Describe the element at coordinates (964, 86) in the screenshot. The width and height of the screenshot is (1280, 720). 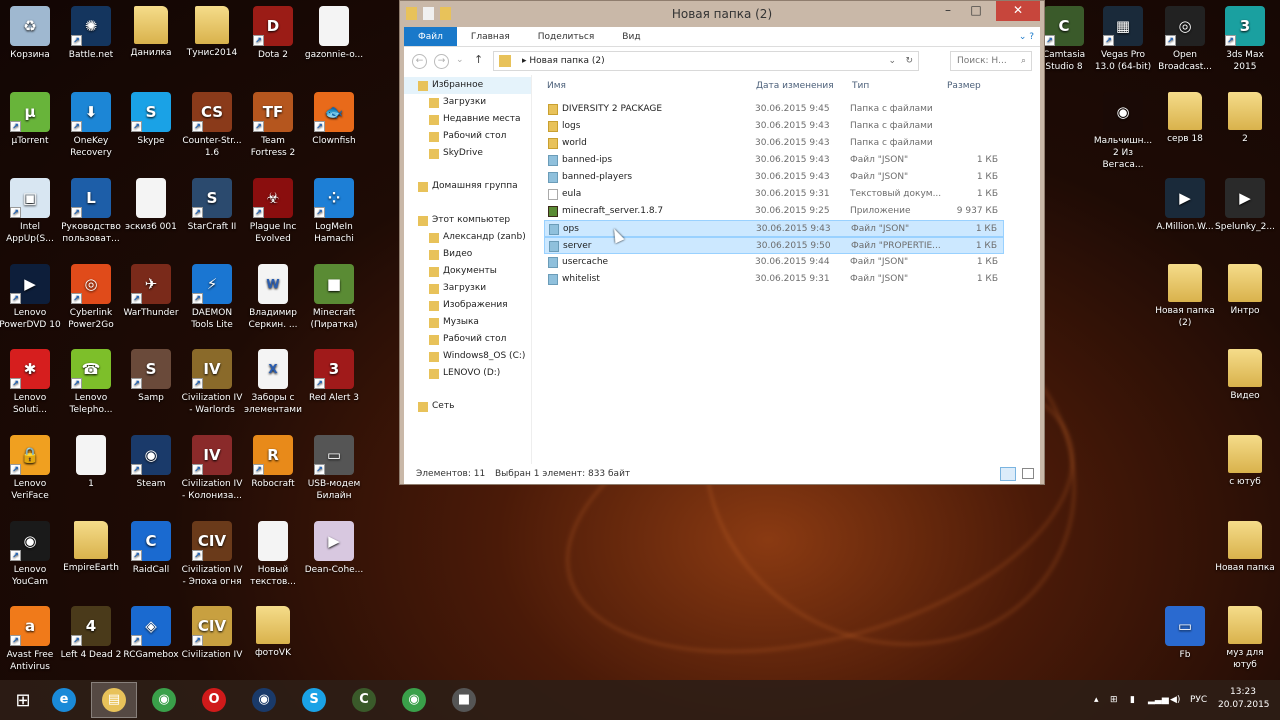
I see `column-size: Размер` at that location.